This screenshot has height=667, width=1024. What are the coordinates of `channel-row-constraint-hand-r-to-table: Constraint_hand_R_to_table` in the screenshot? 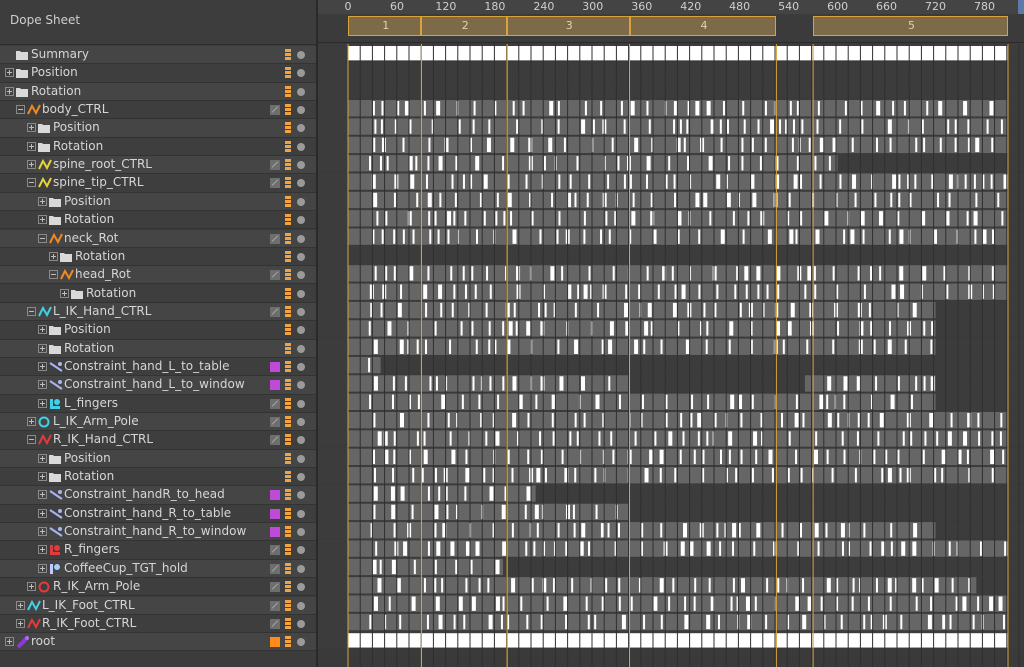 It's located at (158, 514).